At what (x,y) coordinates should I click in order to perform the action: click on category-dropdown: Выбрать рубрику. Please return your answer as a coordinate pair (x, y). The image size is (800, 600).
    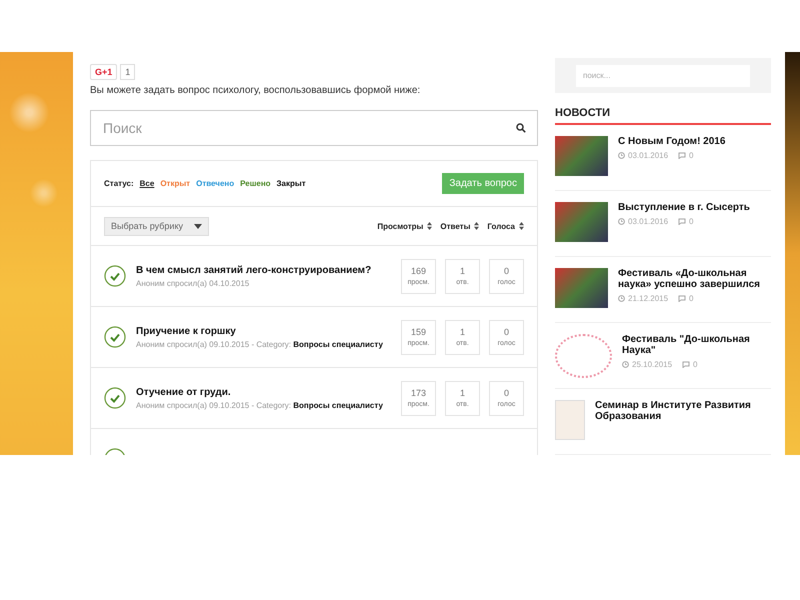
    Looking at the image, I should click on (156, 226).